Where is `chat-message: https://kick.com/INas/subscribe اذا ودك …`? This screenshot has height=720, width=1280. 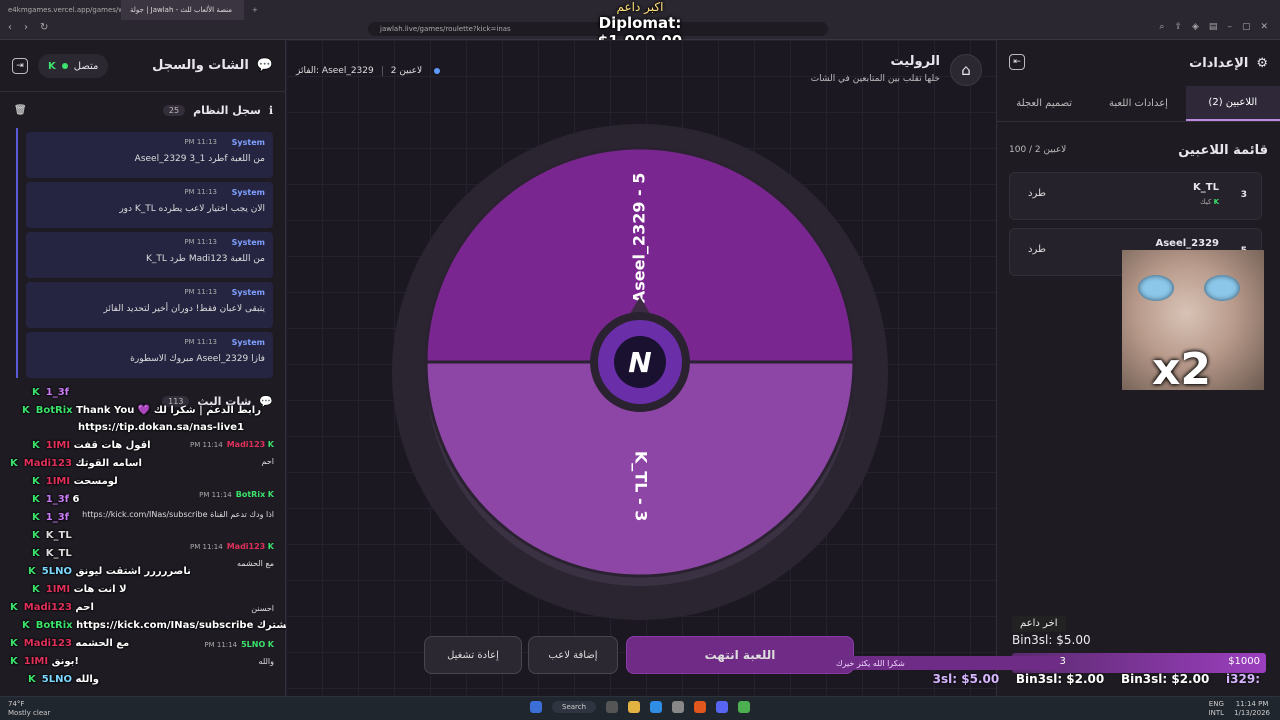
chat-message: https://kick.com/INas/subscribe اذا ودك … is located at coordinates (178, 514).